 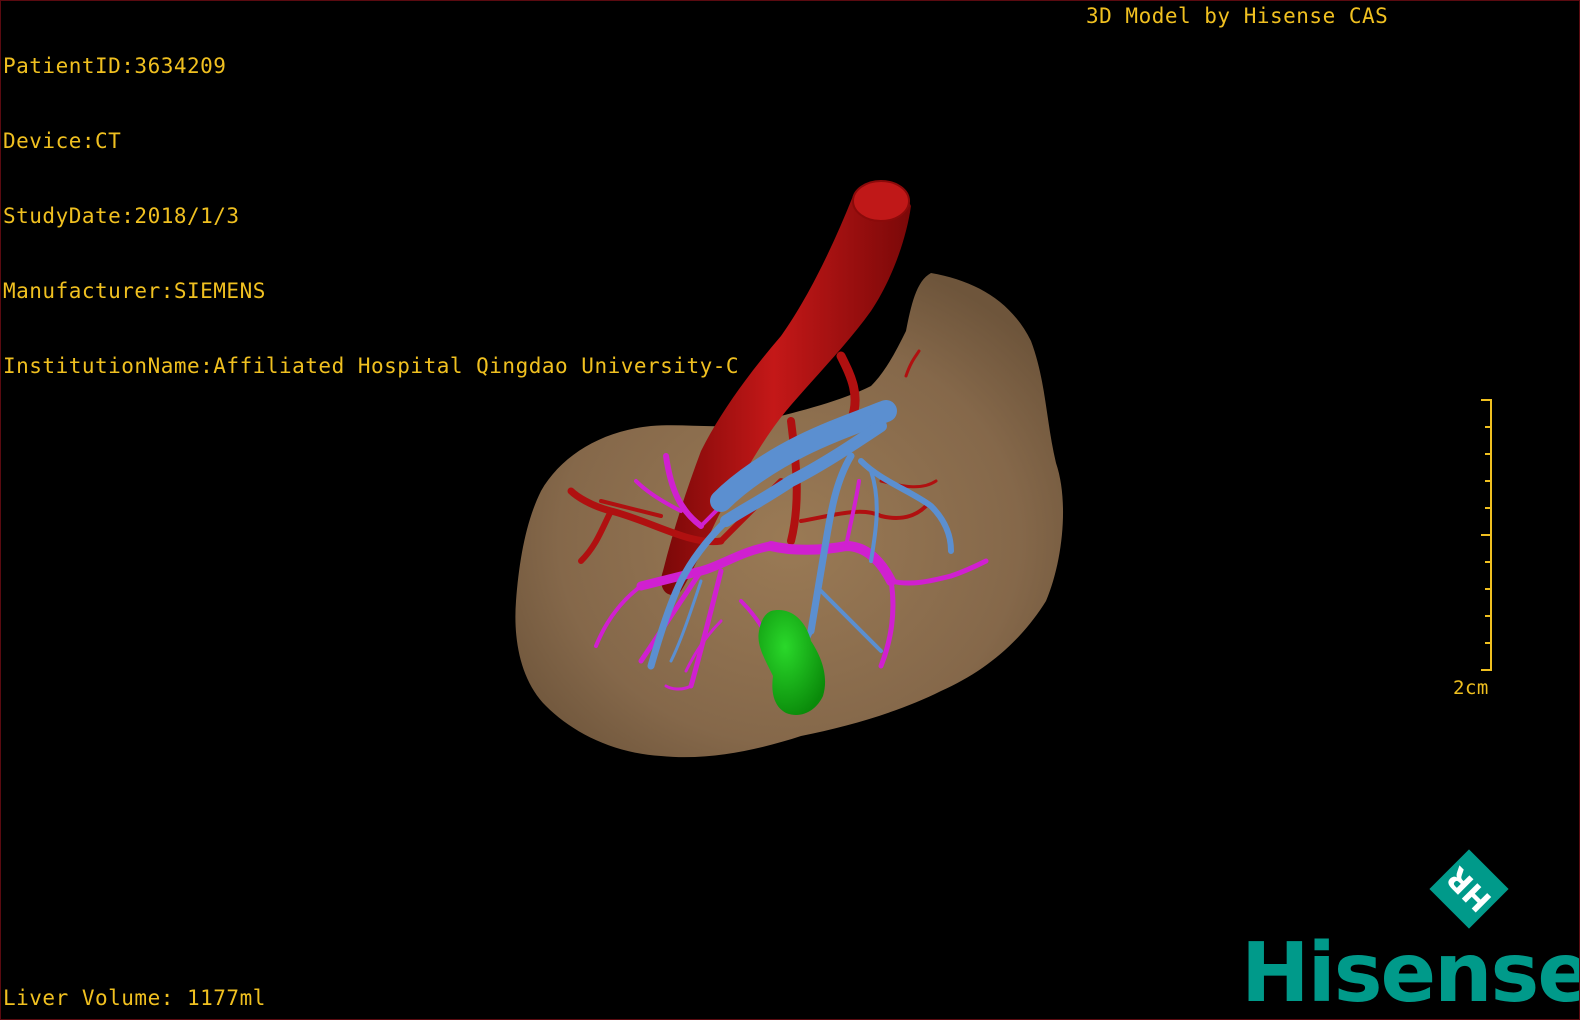 What do you see at coordinates (62, 141) in the screenshot?
I see `device: Device:CT` at bounding box center [62, 141].